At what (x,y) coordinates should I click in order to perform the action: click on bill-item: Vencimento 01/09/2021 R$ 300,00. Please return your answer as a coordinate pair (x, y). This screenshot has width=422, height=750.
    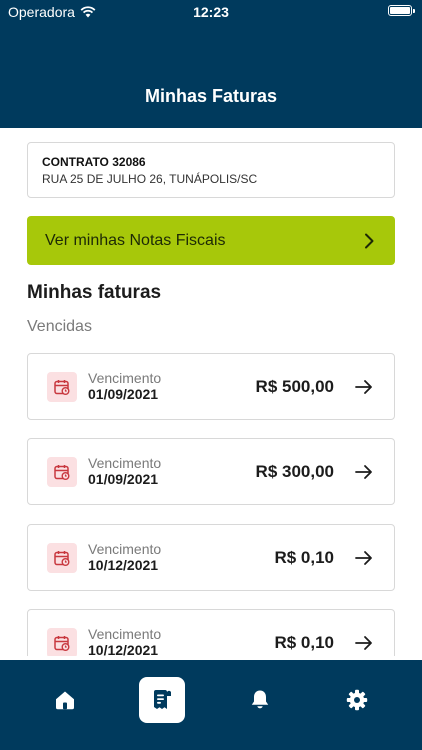
    Looking at the image, I should click on (211, 471).